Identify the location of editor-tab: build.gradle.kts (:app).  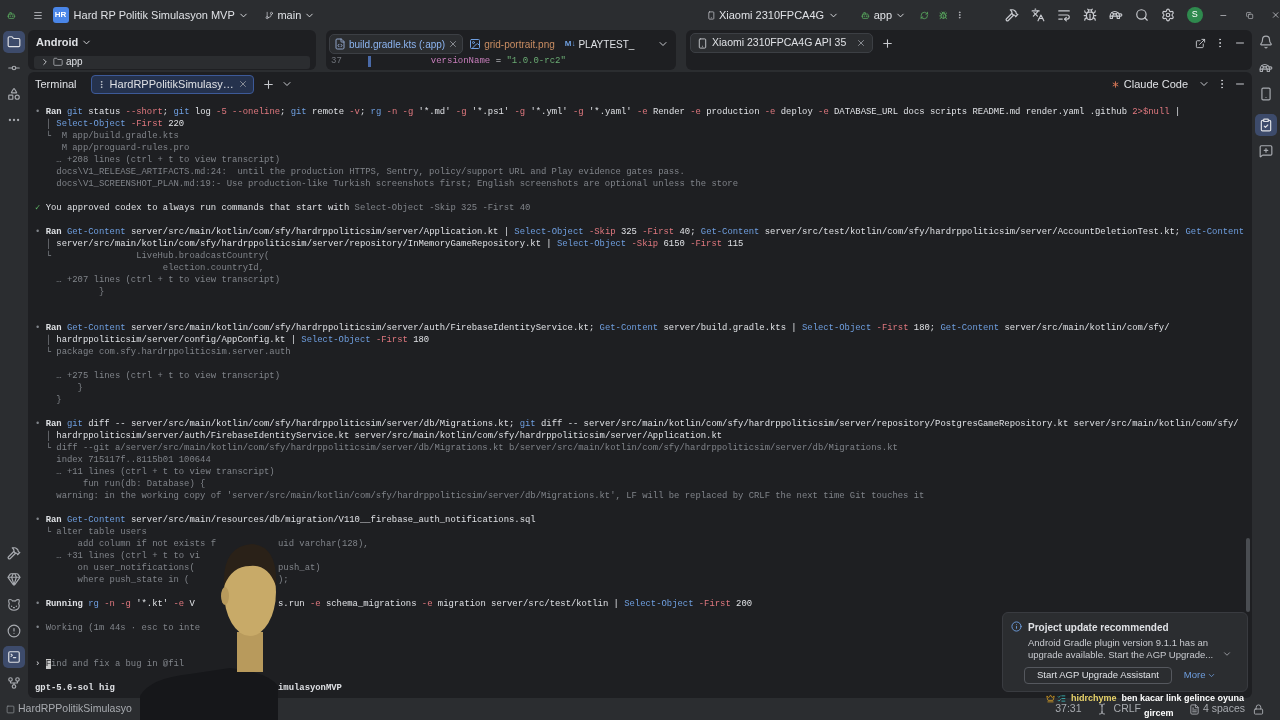
(396, 44).